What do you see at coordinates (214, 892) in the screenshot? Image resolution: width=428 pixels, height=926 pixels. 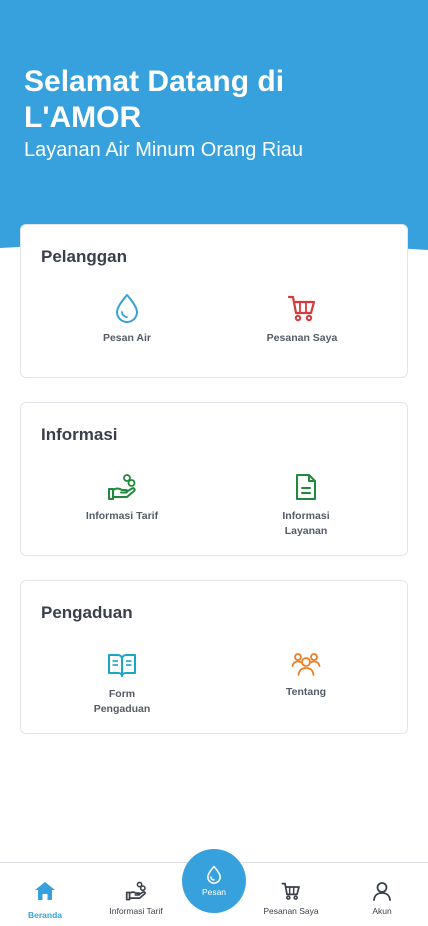 I see `fab-label: Pesan` at bounding box center [214, 892].